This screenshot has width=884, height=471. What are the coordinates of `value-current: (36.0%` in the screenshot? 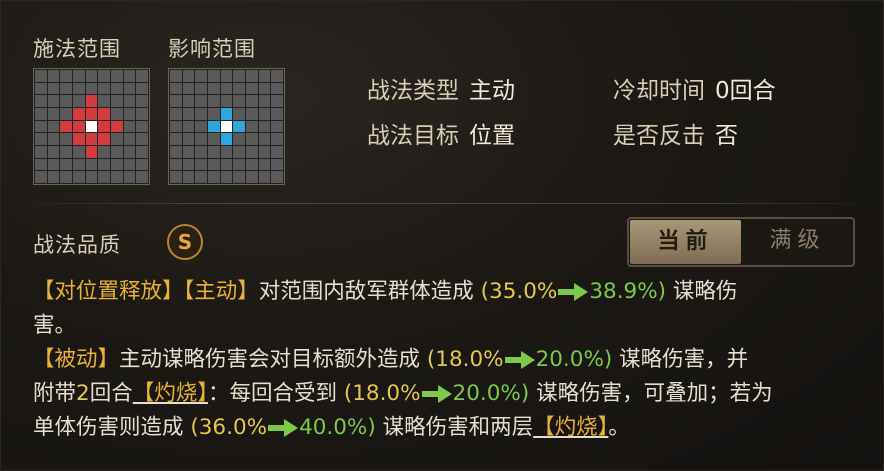 It's located at (229, 427).